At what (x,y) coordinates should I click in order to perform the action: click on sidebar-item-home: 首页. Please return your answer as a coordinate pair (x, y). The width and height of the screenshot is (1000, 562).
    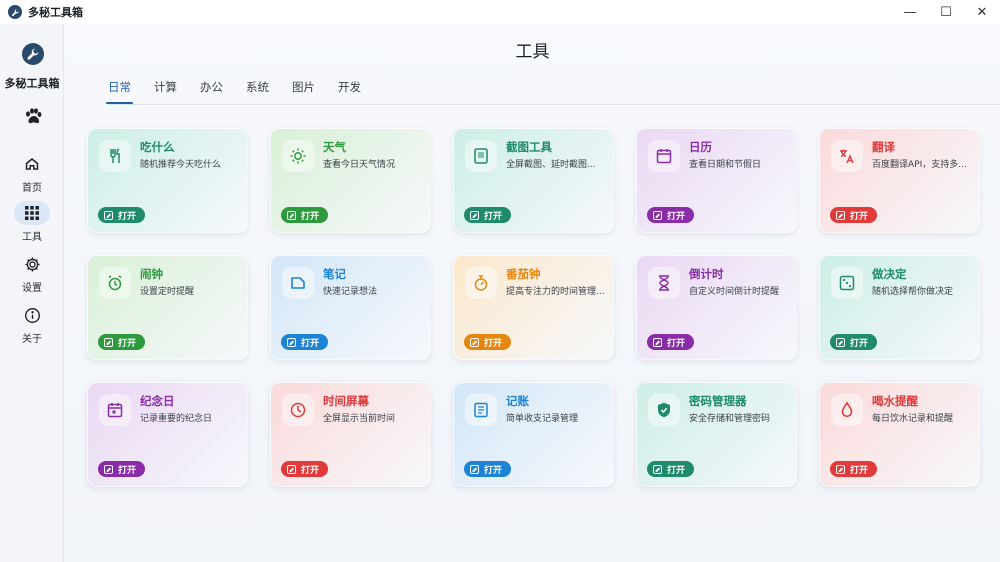
    Looking at the image, I should click on (32, 175).